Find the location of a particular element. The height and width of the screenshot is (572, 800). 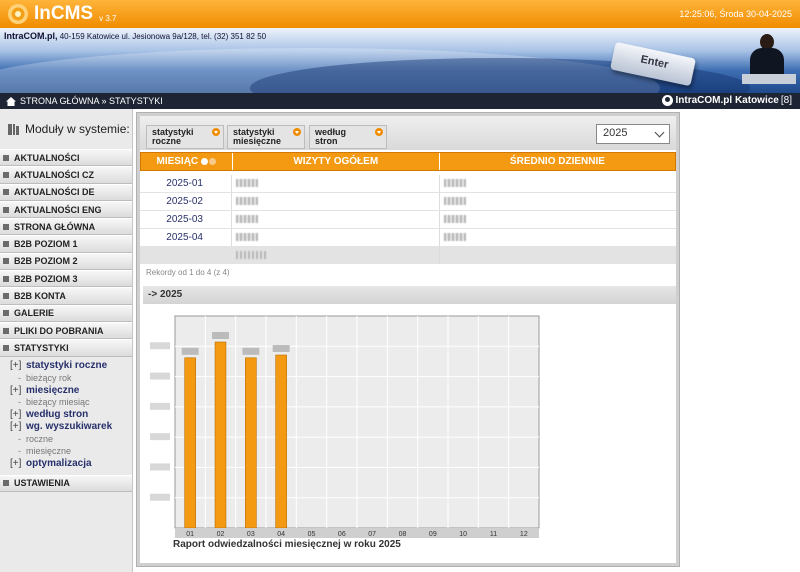

daily-cell is located at coordinates (558, 219).